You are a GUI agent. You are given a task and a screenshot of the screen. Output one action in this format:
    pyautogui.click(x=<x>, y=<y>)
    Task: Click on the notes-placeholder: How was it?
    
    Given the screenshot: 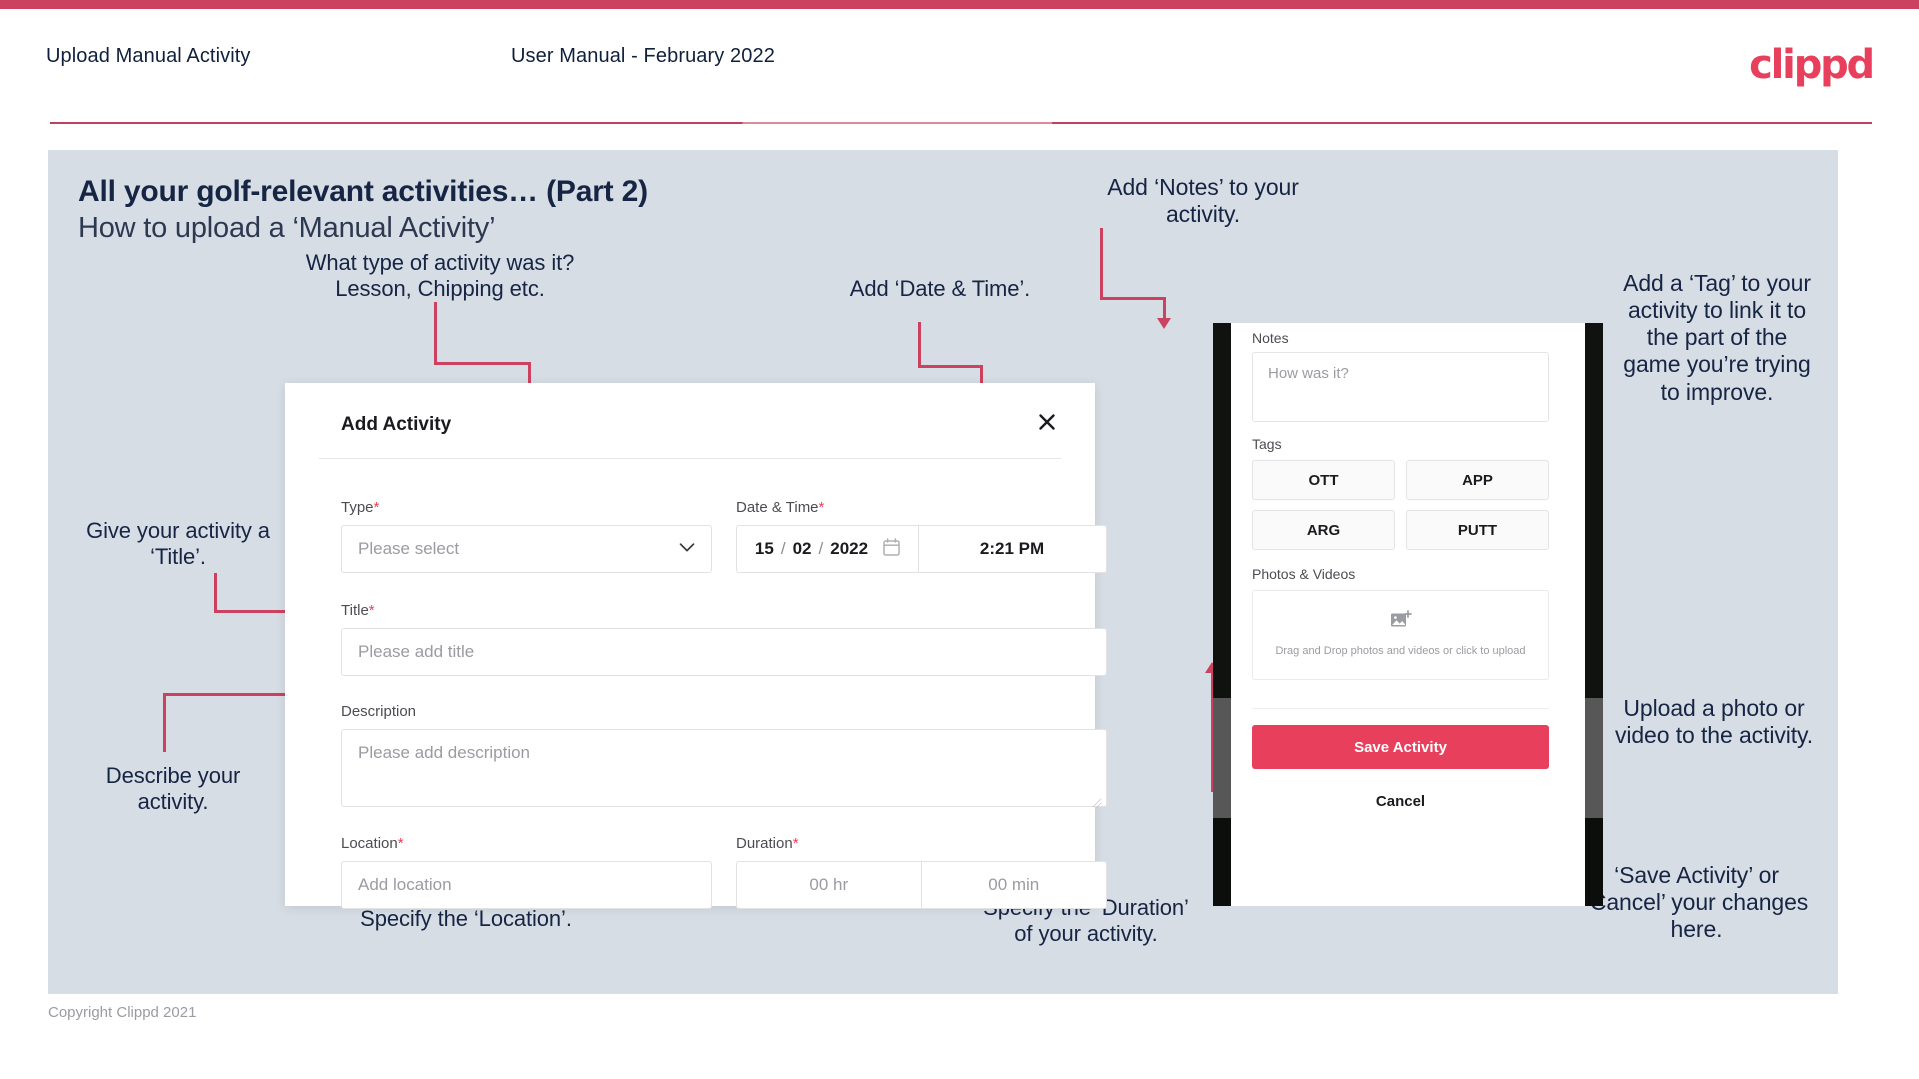 What is the action you would take?
    pyautogui.click(x=1308, y=373)
    